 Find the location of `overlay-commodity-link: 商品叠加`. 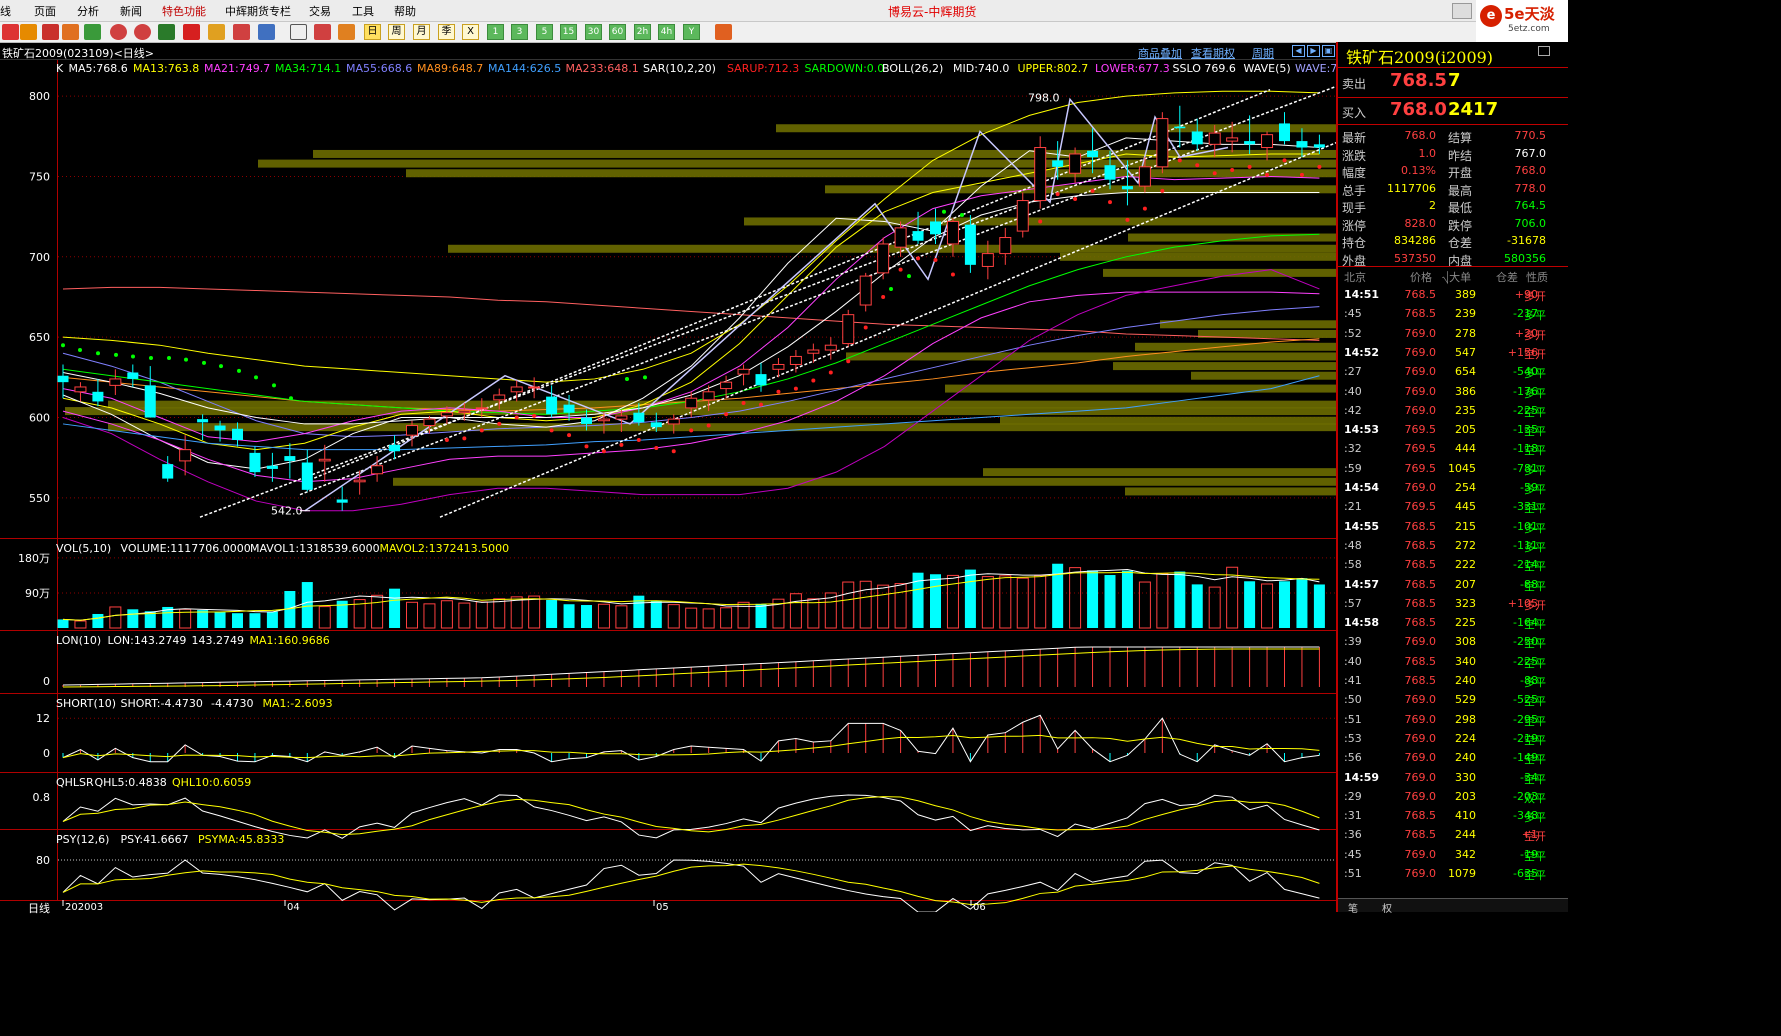

overlay-commodity-link: 商品叠加 is located at coordinates (1160, 53).